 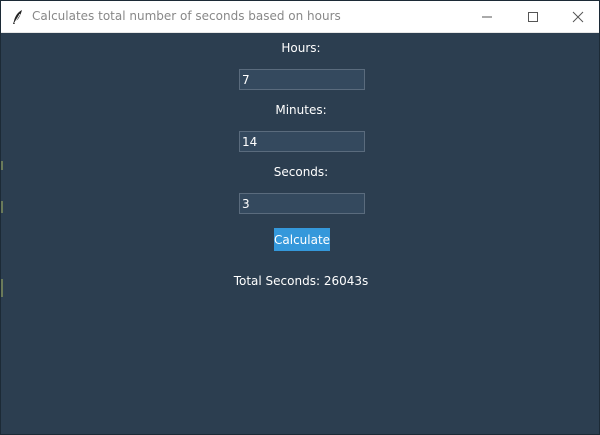 I want to click on minimize-icon, so click(x=487, y=16).